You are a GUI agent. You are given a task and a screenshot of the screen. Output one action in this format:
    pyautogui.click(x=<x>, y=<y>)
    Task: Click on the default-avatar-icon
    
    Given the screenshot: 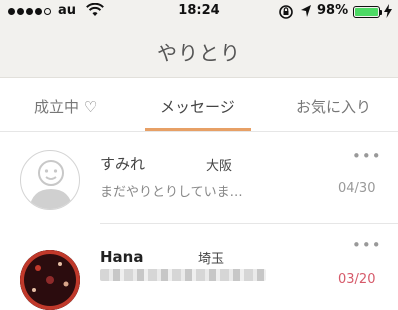 What is the action you would take?
    pyautogui.click(x=50, y=180)
    